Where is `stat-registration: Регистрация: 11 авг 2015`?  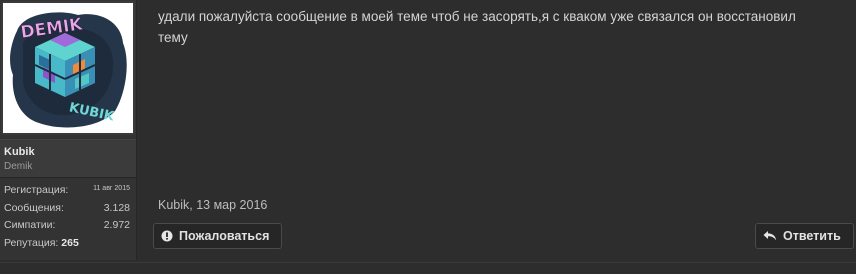 stat-registration: Регистрация: 11 авг 2015 is located at coordinates (68, 191).